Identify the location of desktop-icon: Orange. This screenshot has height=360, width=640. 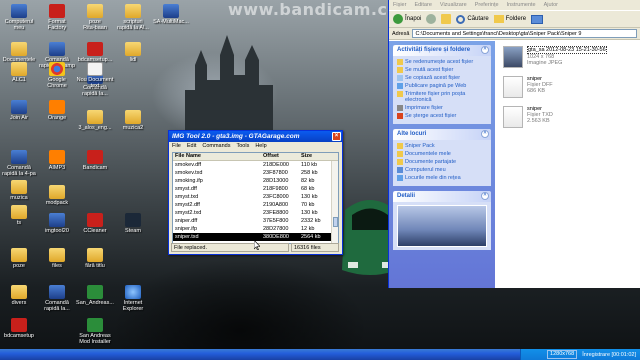
(57, 110).